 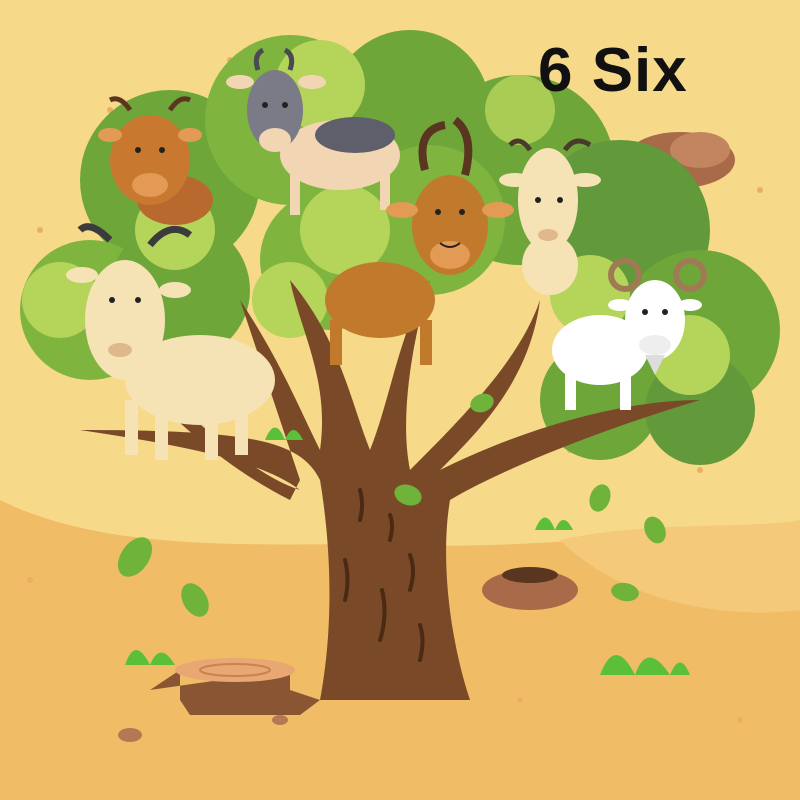 What do you see at coordinates (613, 70) in the screenshot?
I see `number-label: 6 Six` at bounding box center [613, 70].